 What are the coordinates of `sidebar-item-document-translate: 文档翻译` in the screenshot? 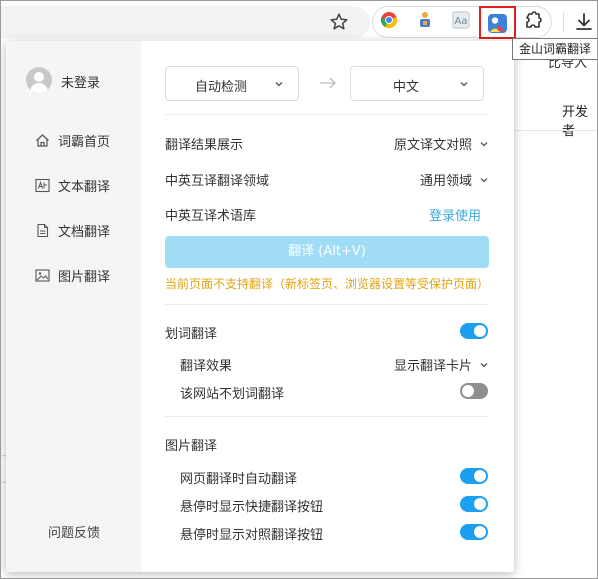 It's located at (72, 230).